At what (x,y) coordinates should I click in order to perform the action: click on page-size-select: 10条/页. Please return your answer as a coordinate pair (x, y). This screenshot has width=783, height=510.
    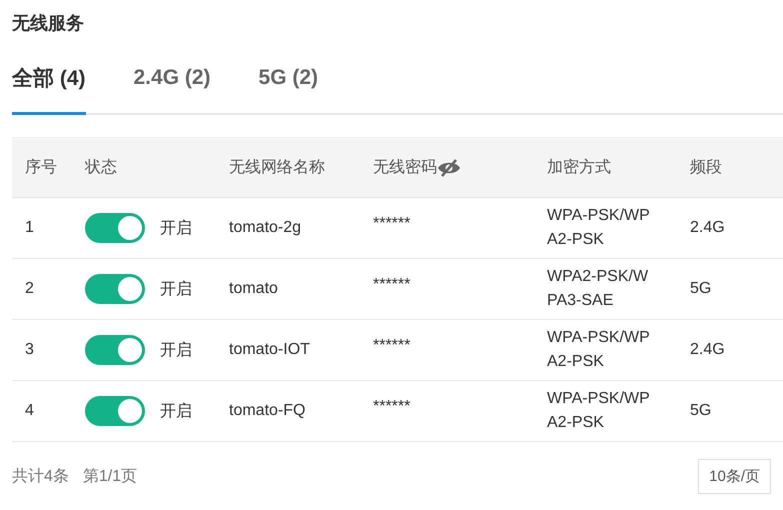
    Looking at the image, I should click on (734, 476).